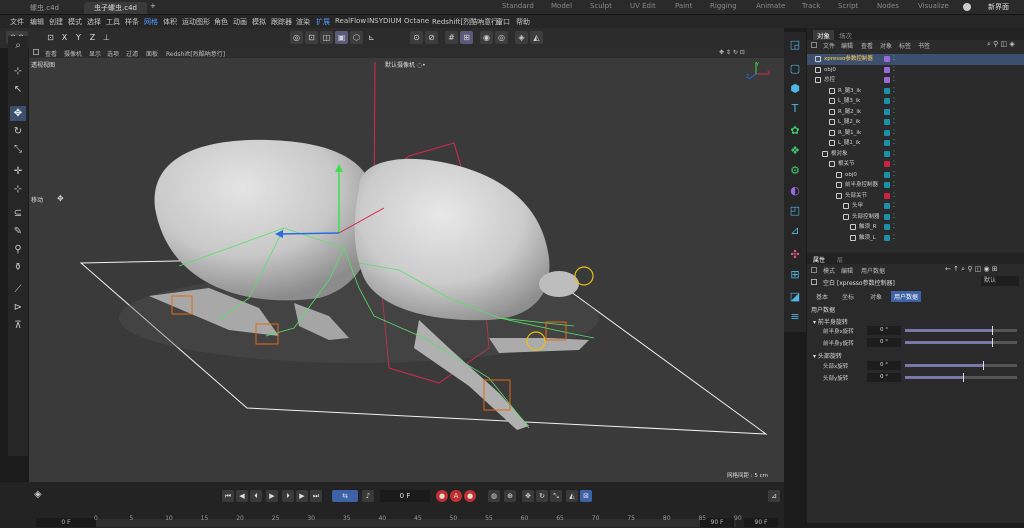 This screenshot has width=1024, height=528. What do you see at coordinates (456, 496) in the screenshot?
I see `autokey-button: A` at bounding box center [456, 496].